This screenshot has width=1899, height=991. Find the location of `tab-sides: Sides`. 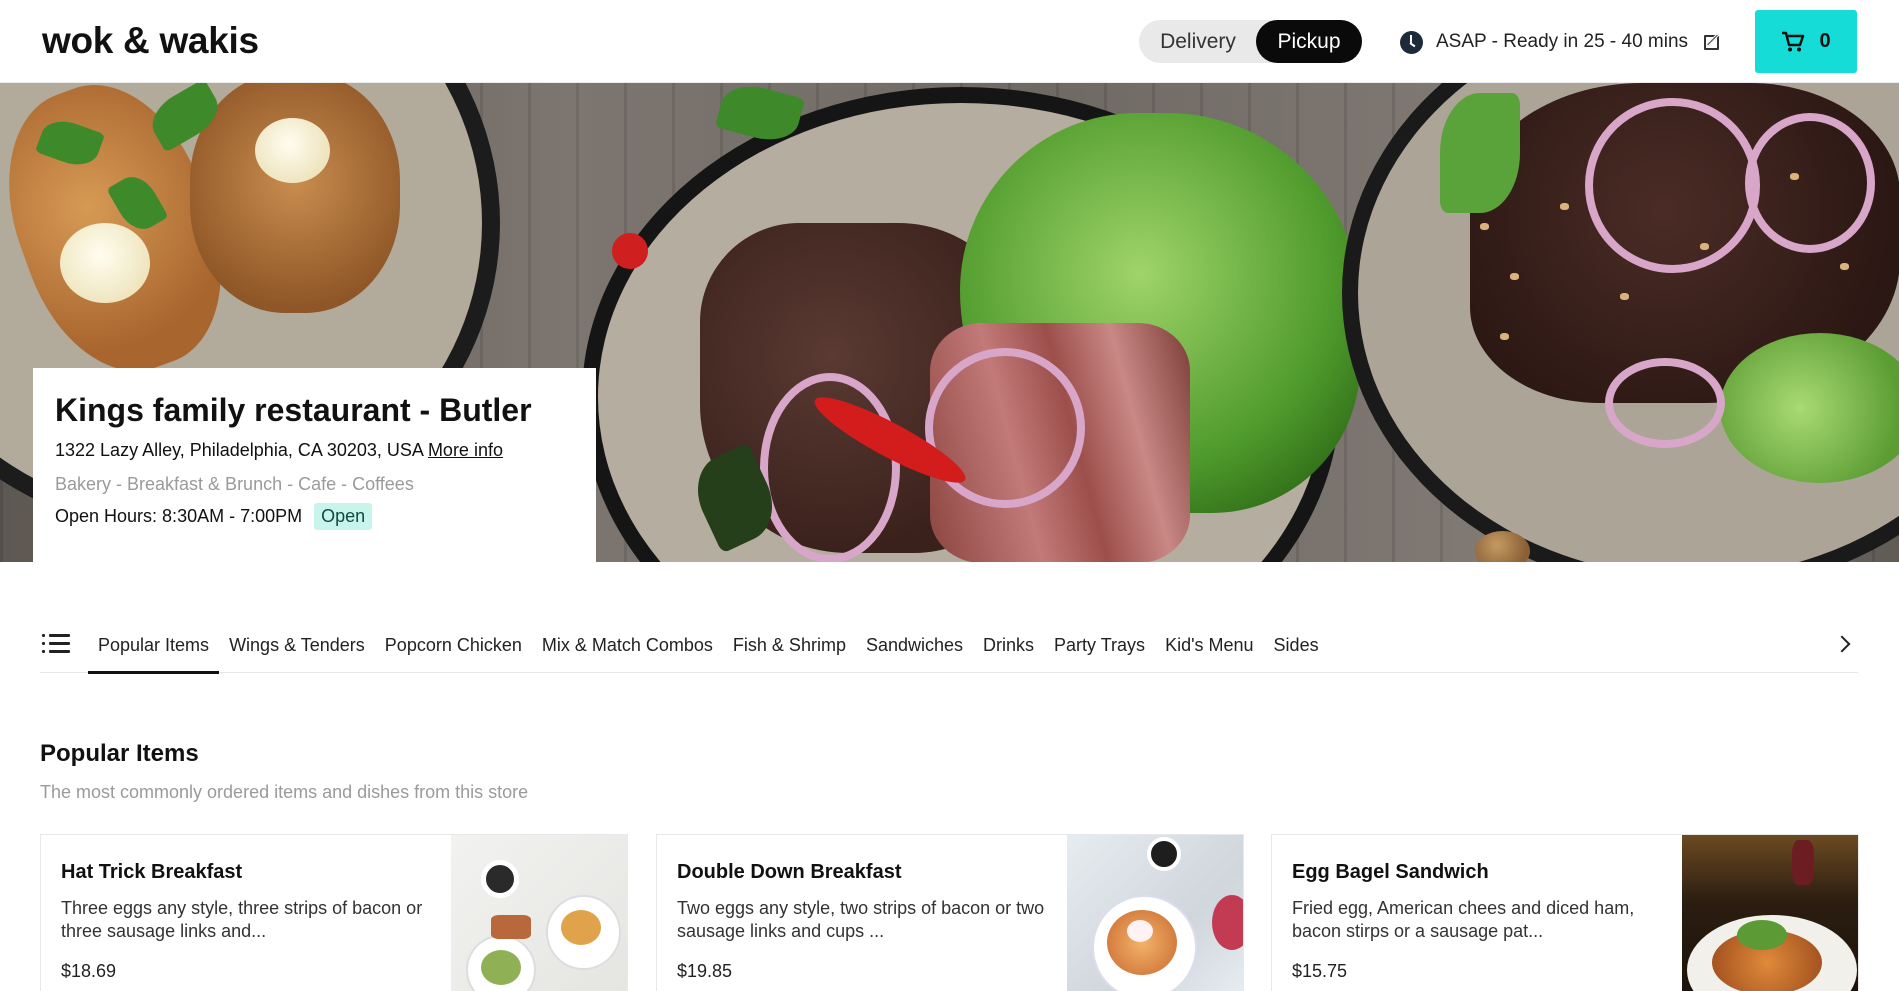

tab-sides: Sides is located at coordinates (1296, 645).